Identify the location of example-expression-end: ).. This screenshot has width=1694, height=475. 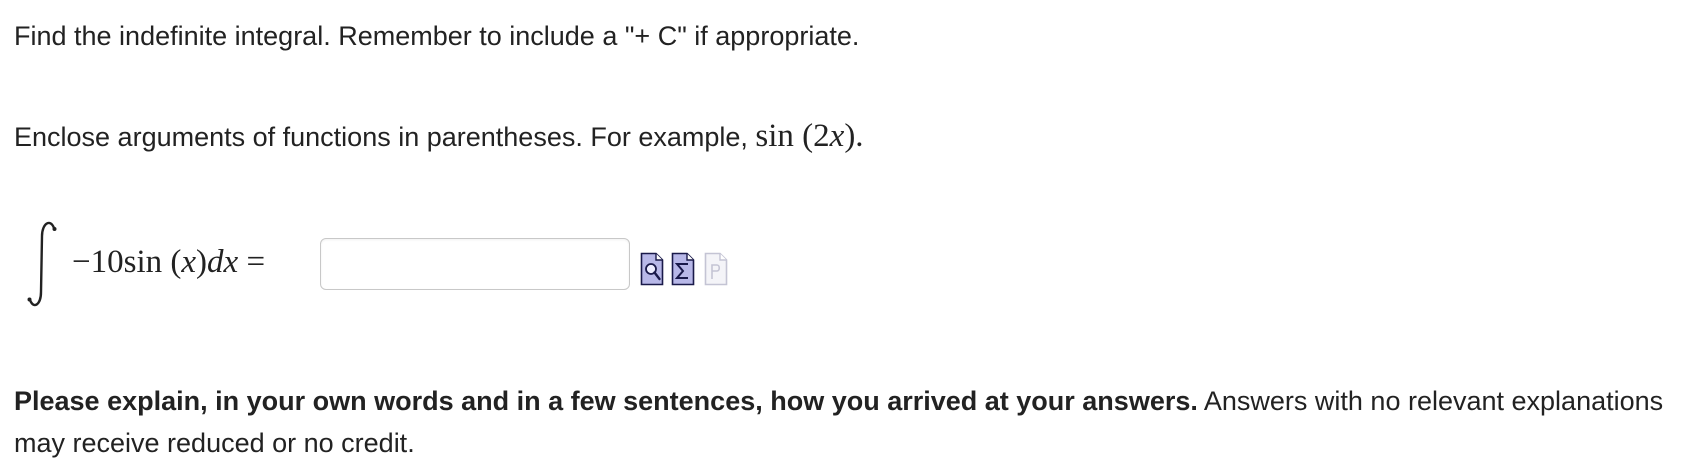
(854, 136).